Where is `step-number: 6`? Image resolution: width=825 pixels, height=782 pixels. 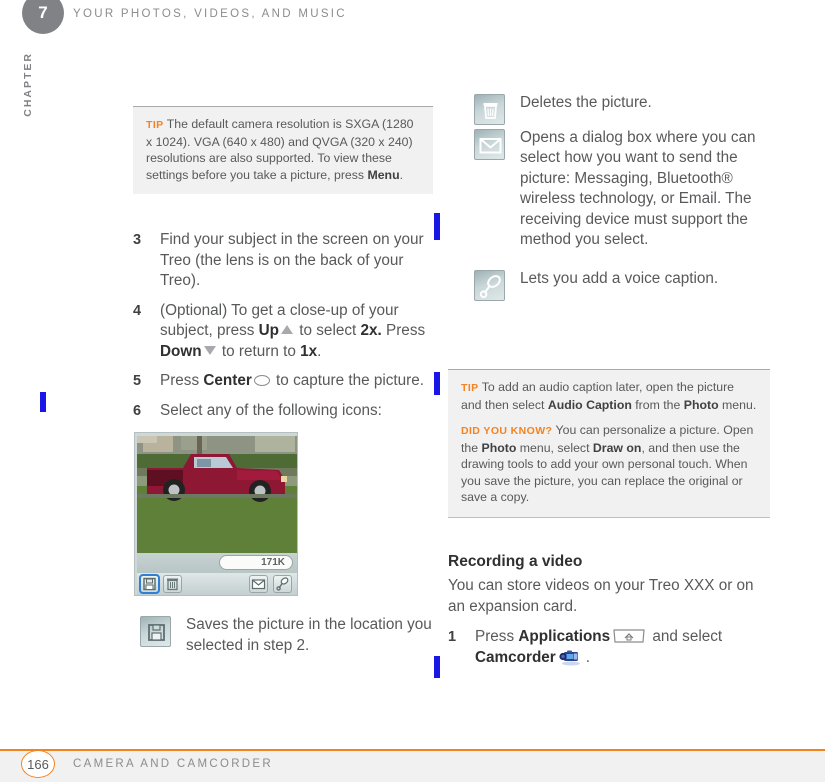
step-number: 6 is located at coordinates (137, 410).